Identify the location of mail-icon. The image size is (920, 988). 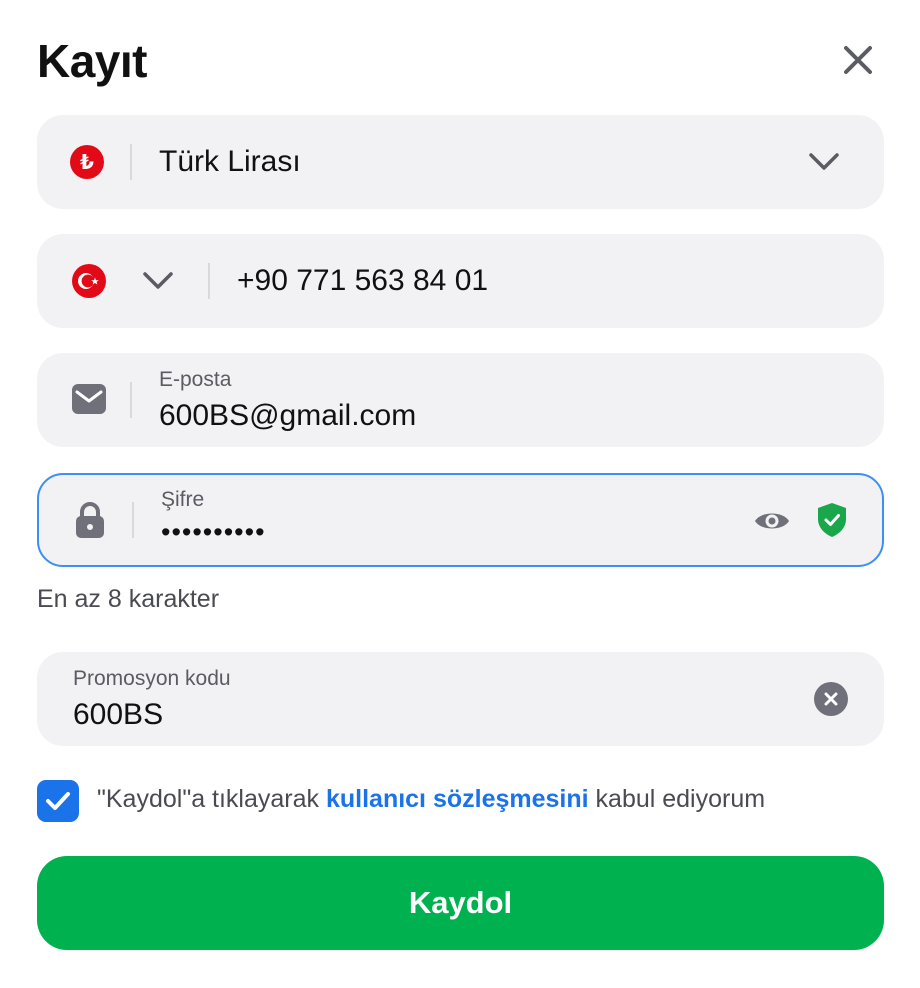
(89, 399).